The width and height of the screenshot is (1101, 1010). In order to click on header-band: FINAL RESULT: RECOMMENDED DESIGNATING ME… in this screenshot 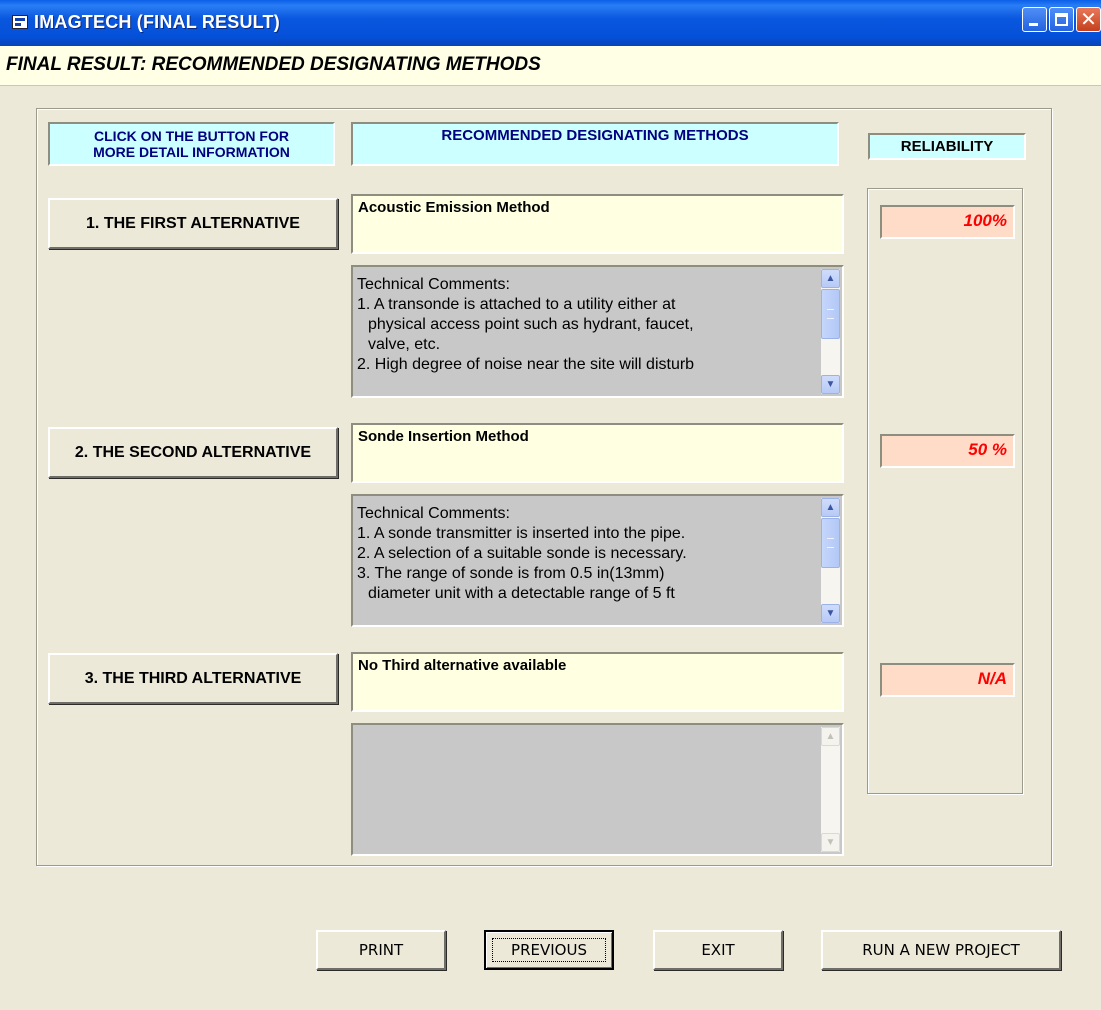, I will do `click(550, 66)`.